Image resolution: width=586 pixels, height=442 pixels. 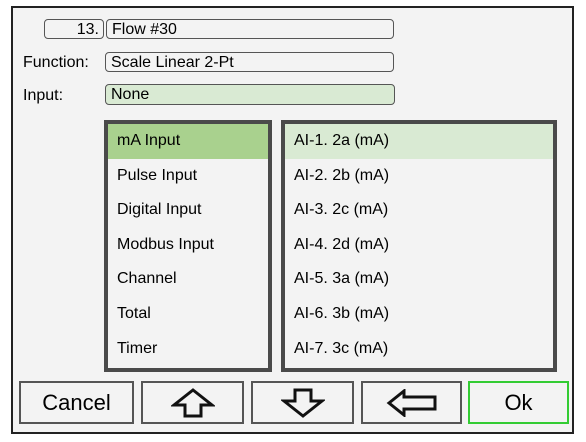 I want to click on down-arrow-icon, so click(x=302, y=403).